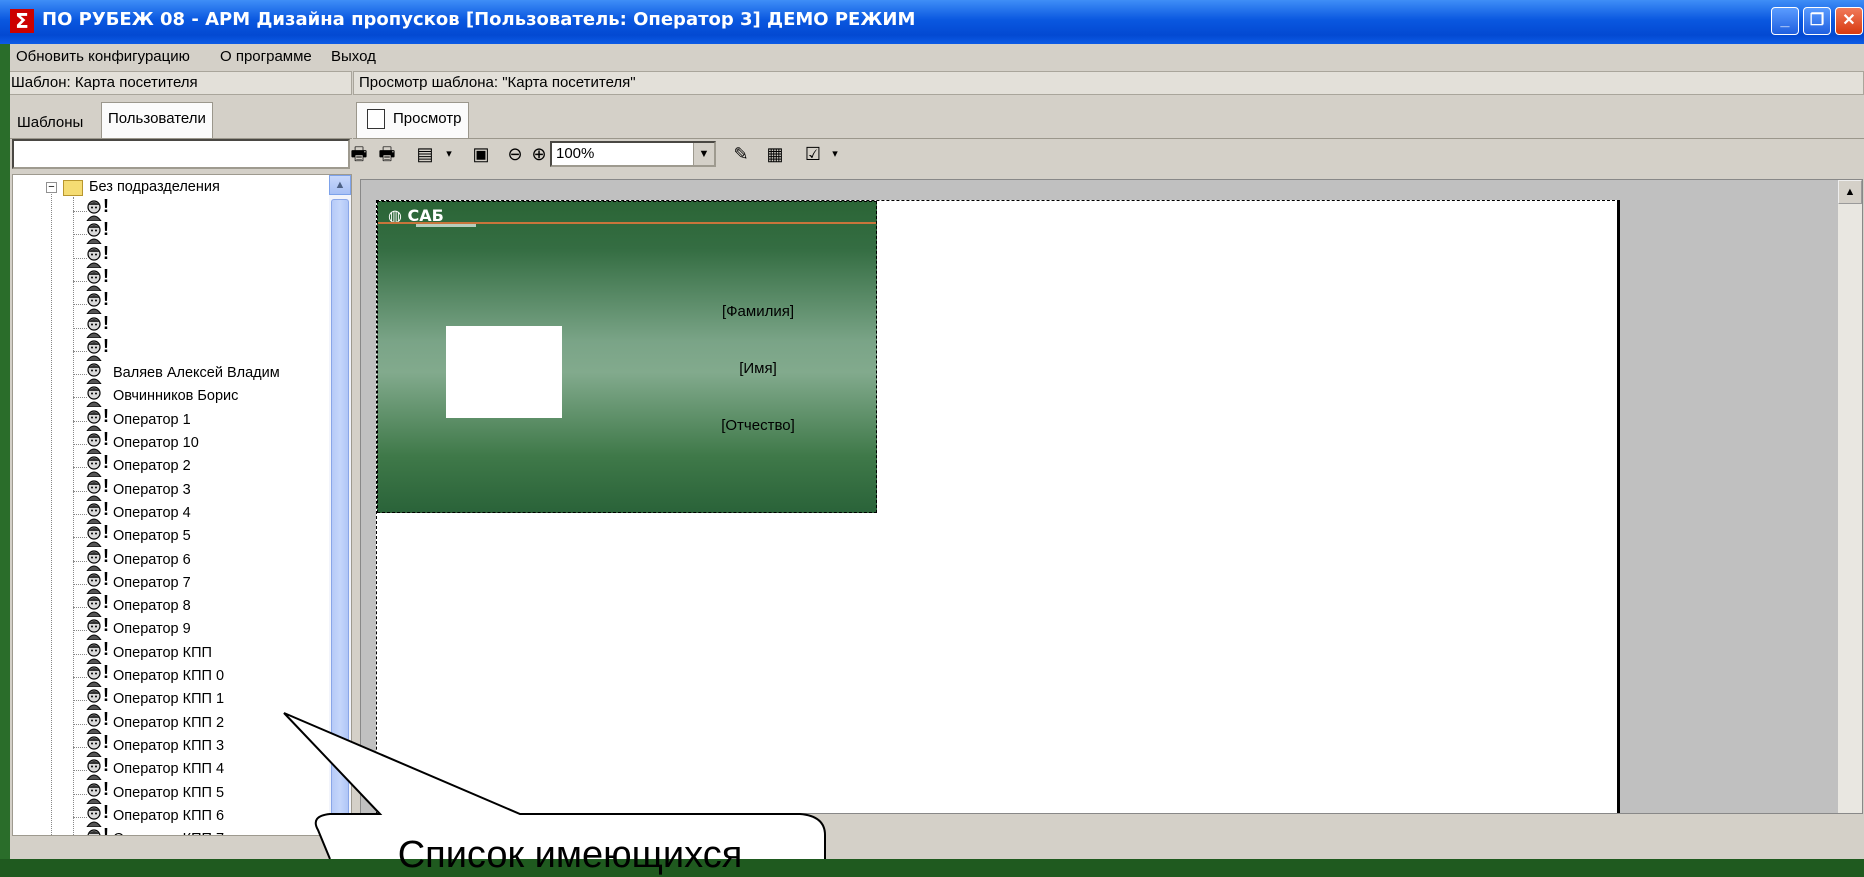 The width and height of the screenshot is (1864, 877). I want to click on card-field-surname: [Фамилия], so click(758, 311).